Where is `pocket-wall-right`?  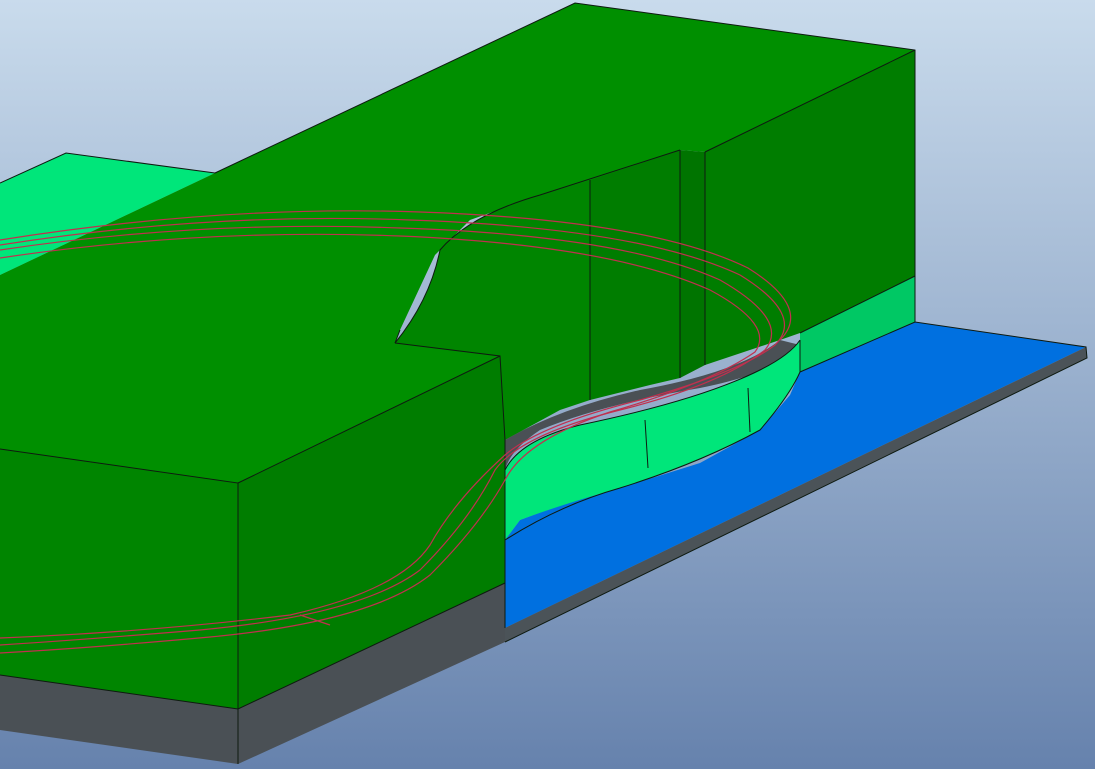 pocket-wall-right is located at coordinates (692, 264).